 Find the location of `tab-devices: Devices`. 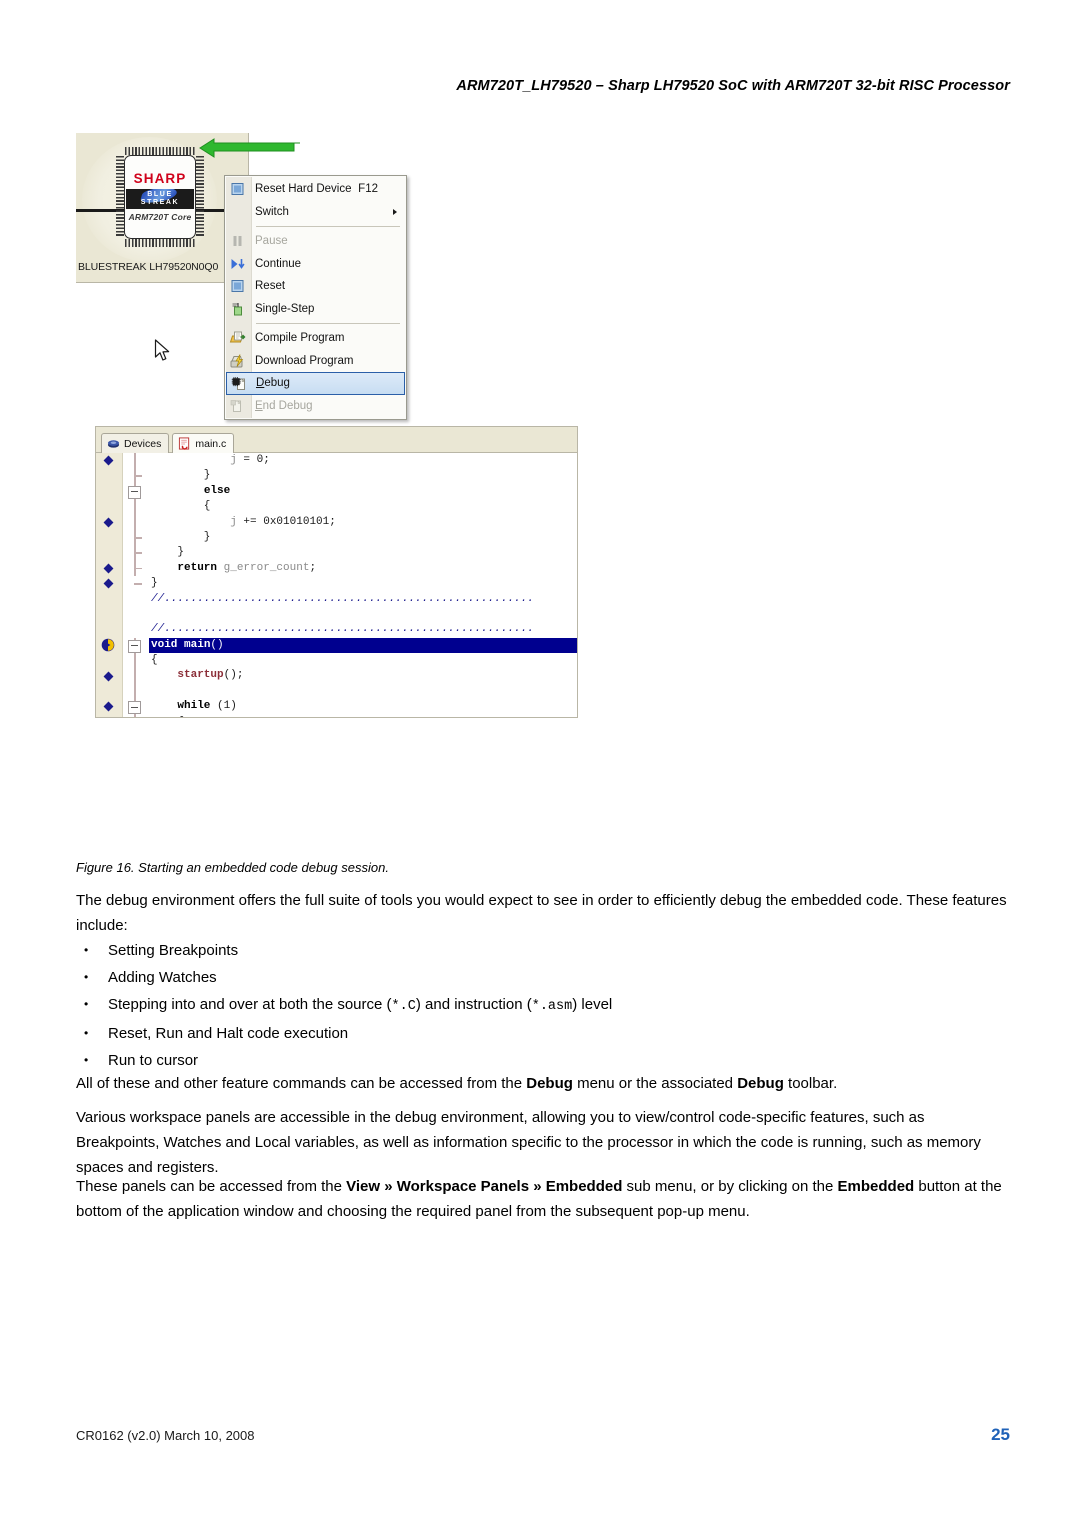

tab-devices: Devices is located at coordinates (135, 443).